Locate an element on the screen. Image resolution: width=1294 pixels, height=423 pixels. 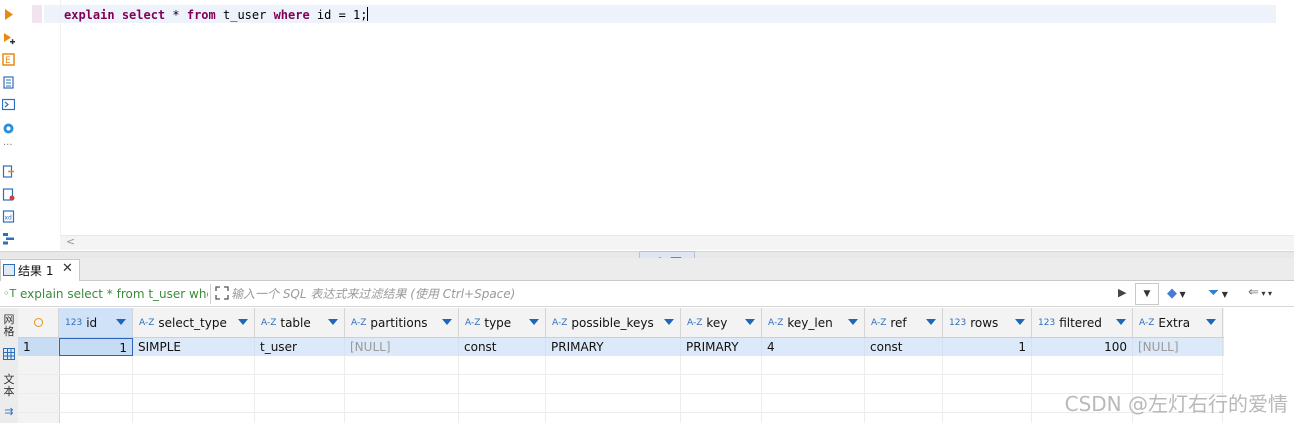
column-header-rows: 123 rows is located at coordinates (987, 322).